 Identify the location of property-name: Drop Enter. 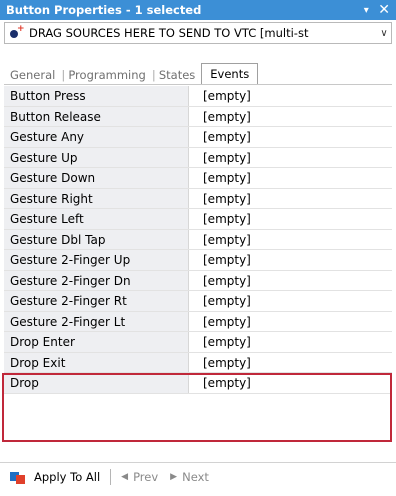
(96, 342).